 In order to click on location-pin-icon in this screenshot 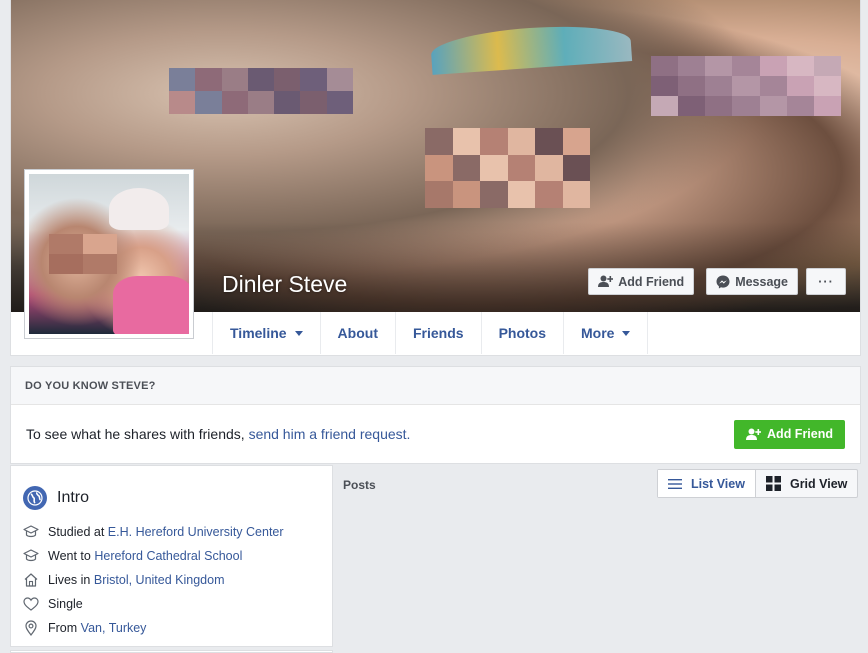, I will do `click(31, 628)`.